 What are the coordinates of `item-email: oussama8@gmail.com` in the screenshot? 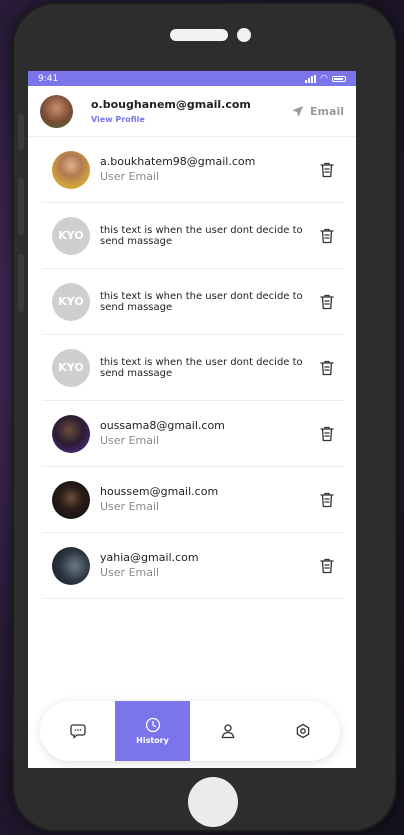 It's located at (162, 425).